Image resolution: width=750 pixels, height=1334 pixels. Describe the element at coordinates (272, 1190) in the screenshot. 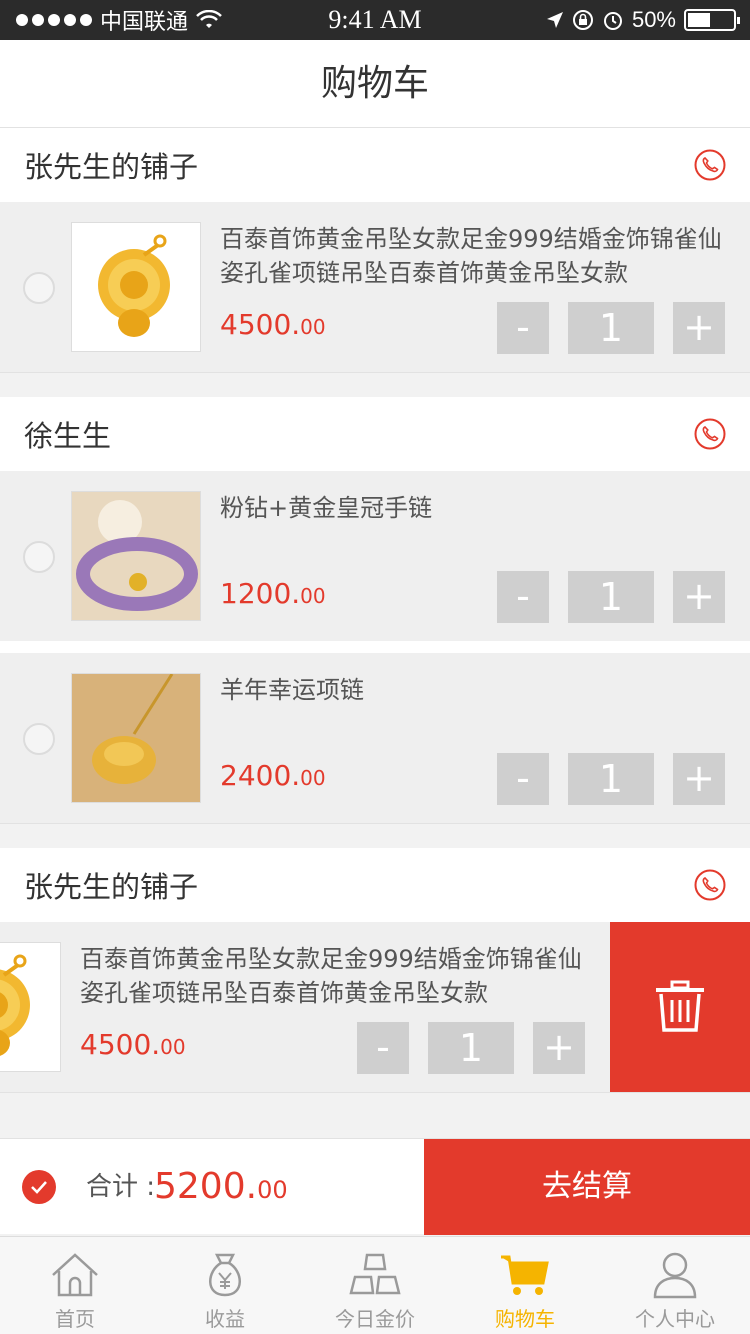

I see `total-decimal: 00` at that location.